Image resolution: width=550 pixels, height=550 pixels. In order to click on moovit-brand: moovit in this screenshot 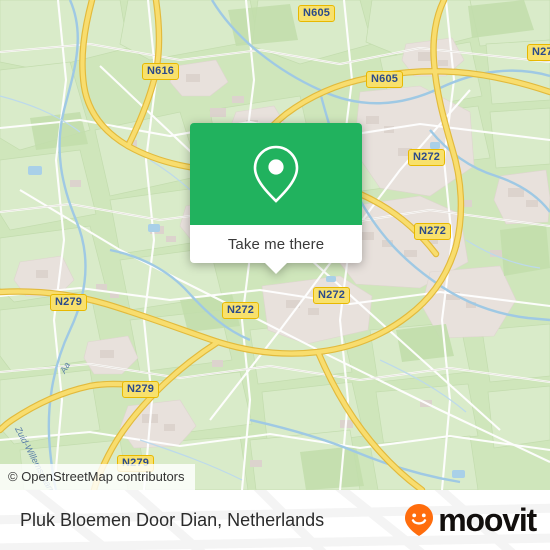, I will do `click(470, 520)`.